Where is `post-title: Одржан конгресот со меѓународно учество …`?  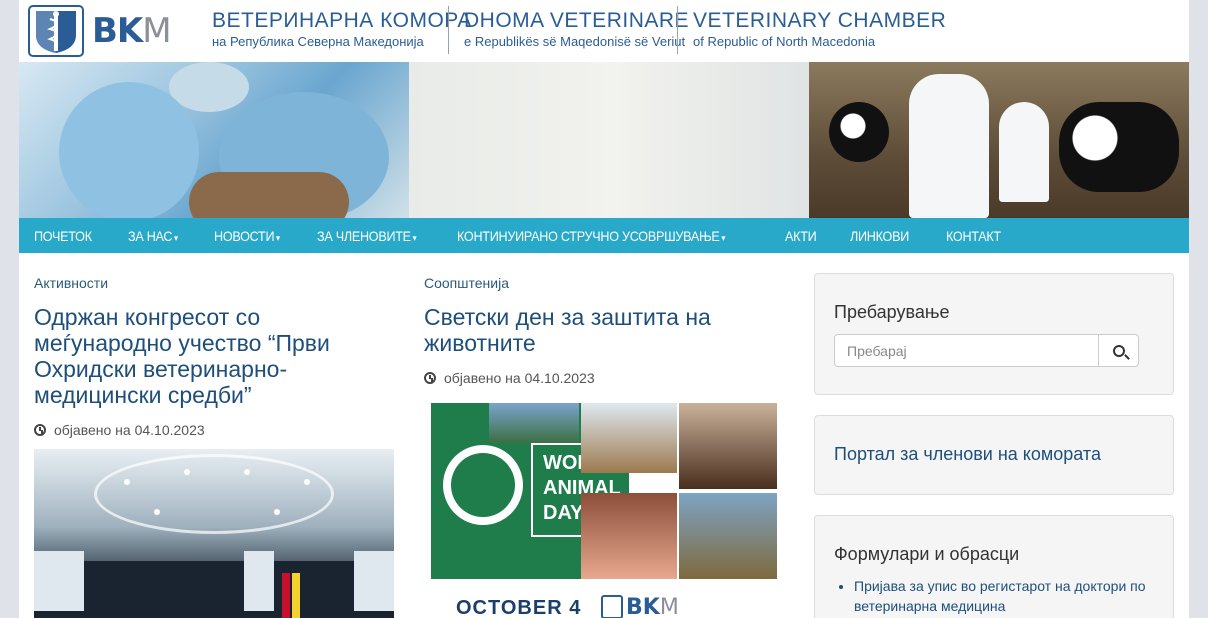 post-title: Одржан конгресот со меѓународно учество … is located at coordinates (214, 356).